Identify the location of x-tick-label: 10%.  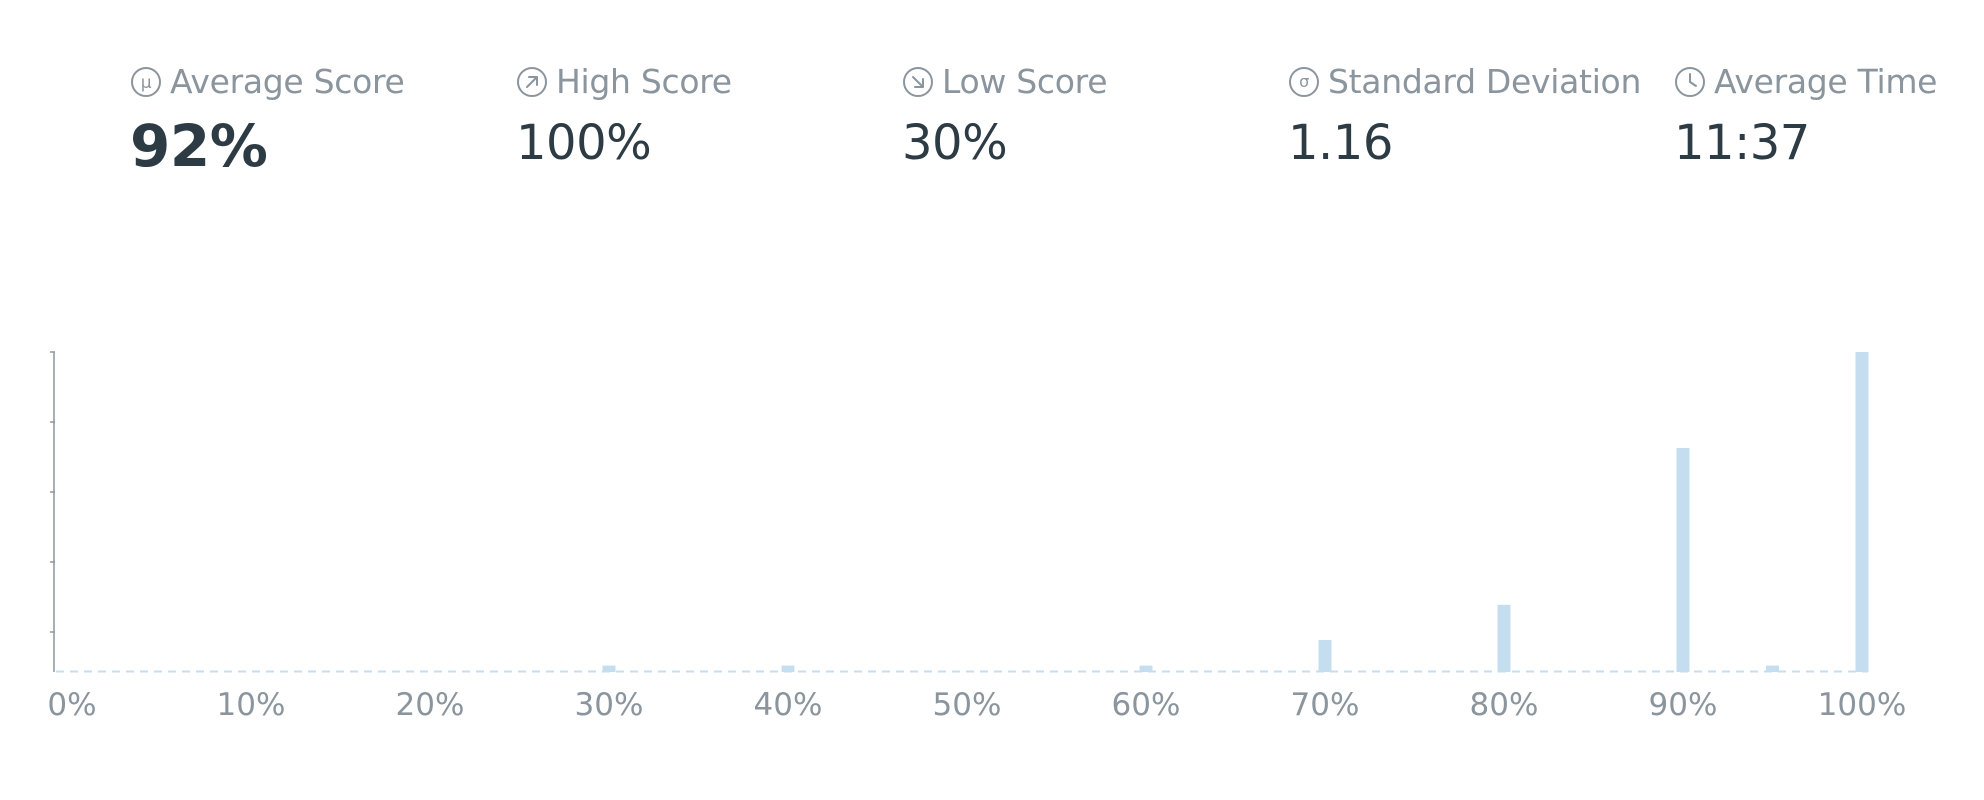
(251, 705).